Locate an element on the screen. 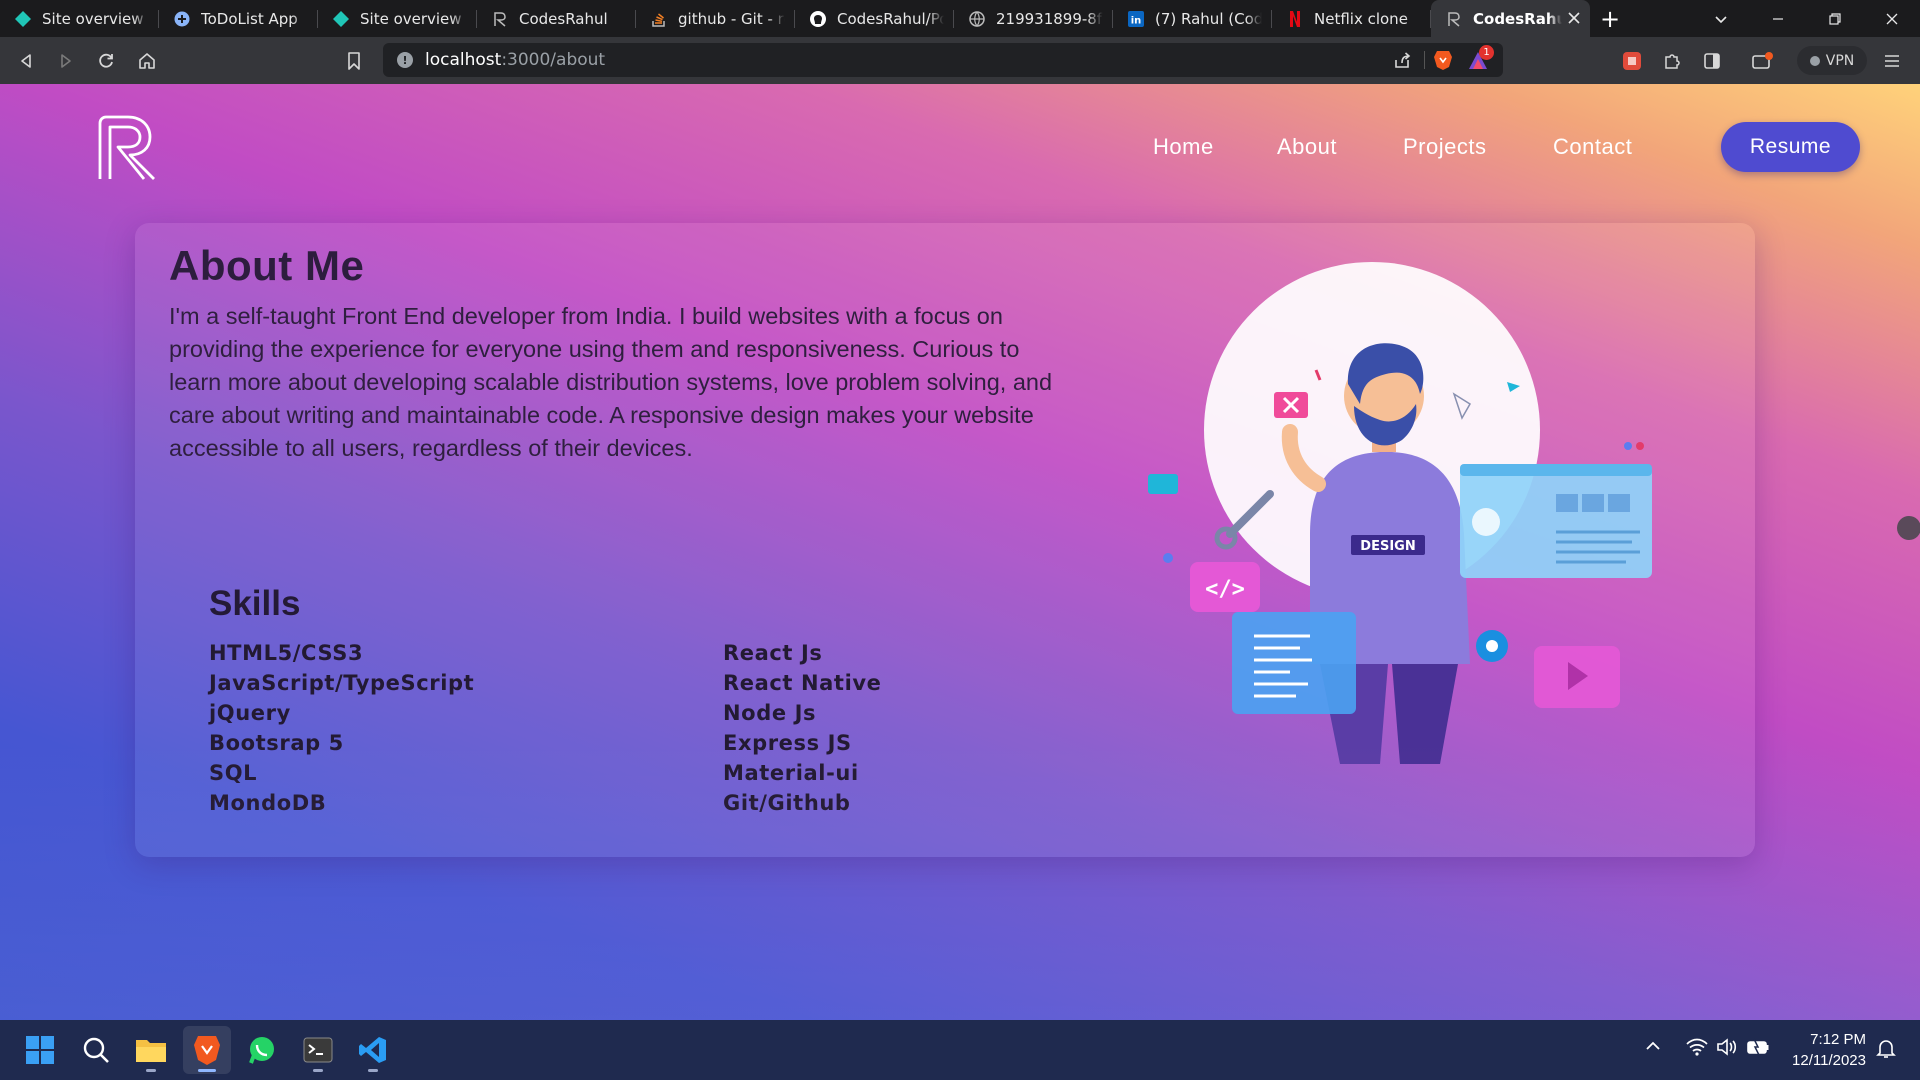 The height and width of the screenshot is (1080, 1920). tab-title: Site overview | co is located at coordinates (413, 18).